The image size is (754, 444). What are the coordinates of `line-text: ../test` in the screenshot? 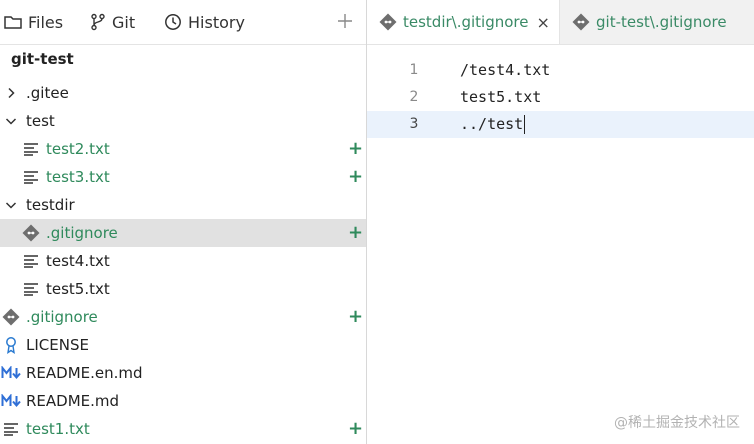 It's located at (492, 124).